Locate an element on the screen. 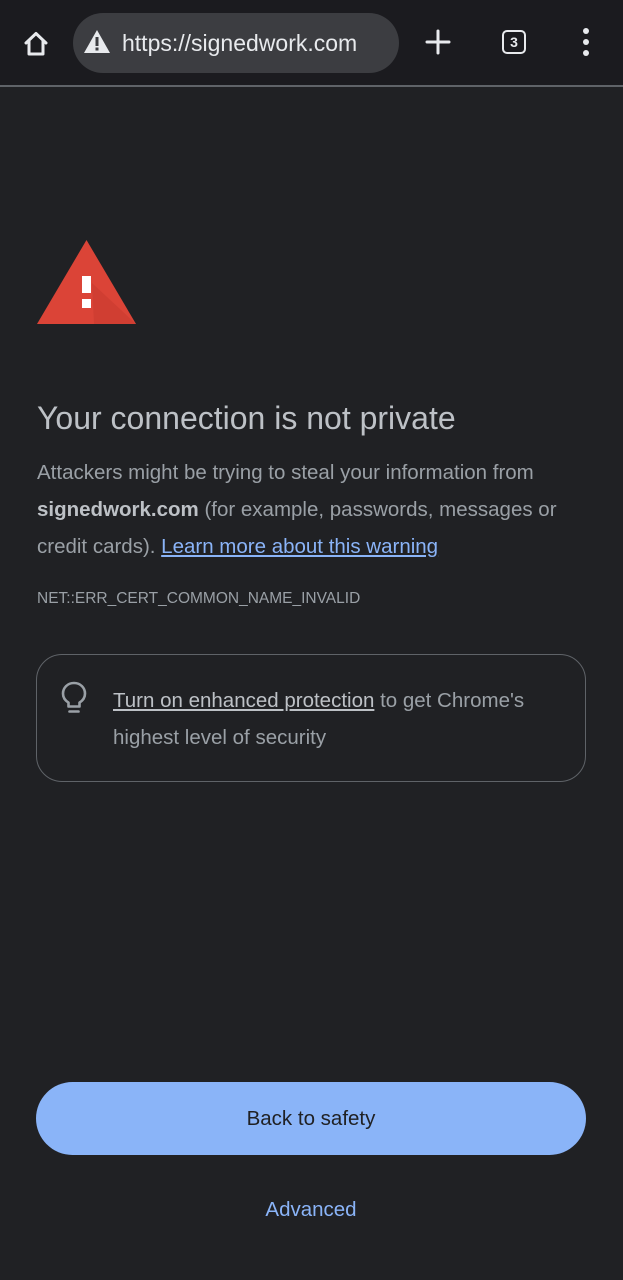 This screenshot has height=1280, width=623. home-icon is located at coordinates (36, 44).